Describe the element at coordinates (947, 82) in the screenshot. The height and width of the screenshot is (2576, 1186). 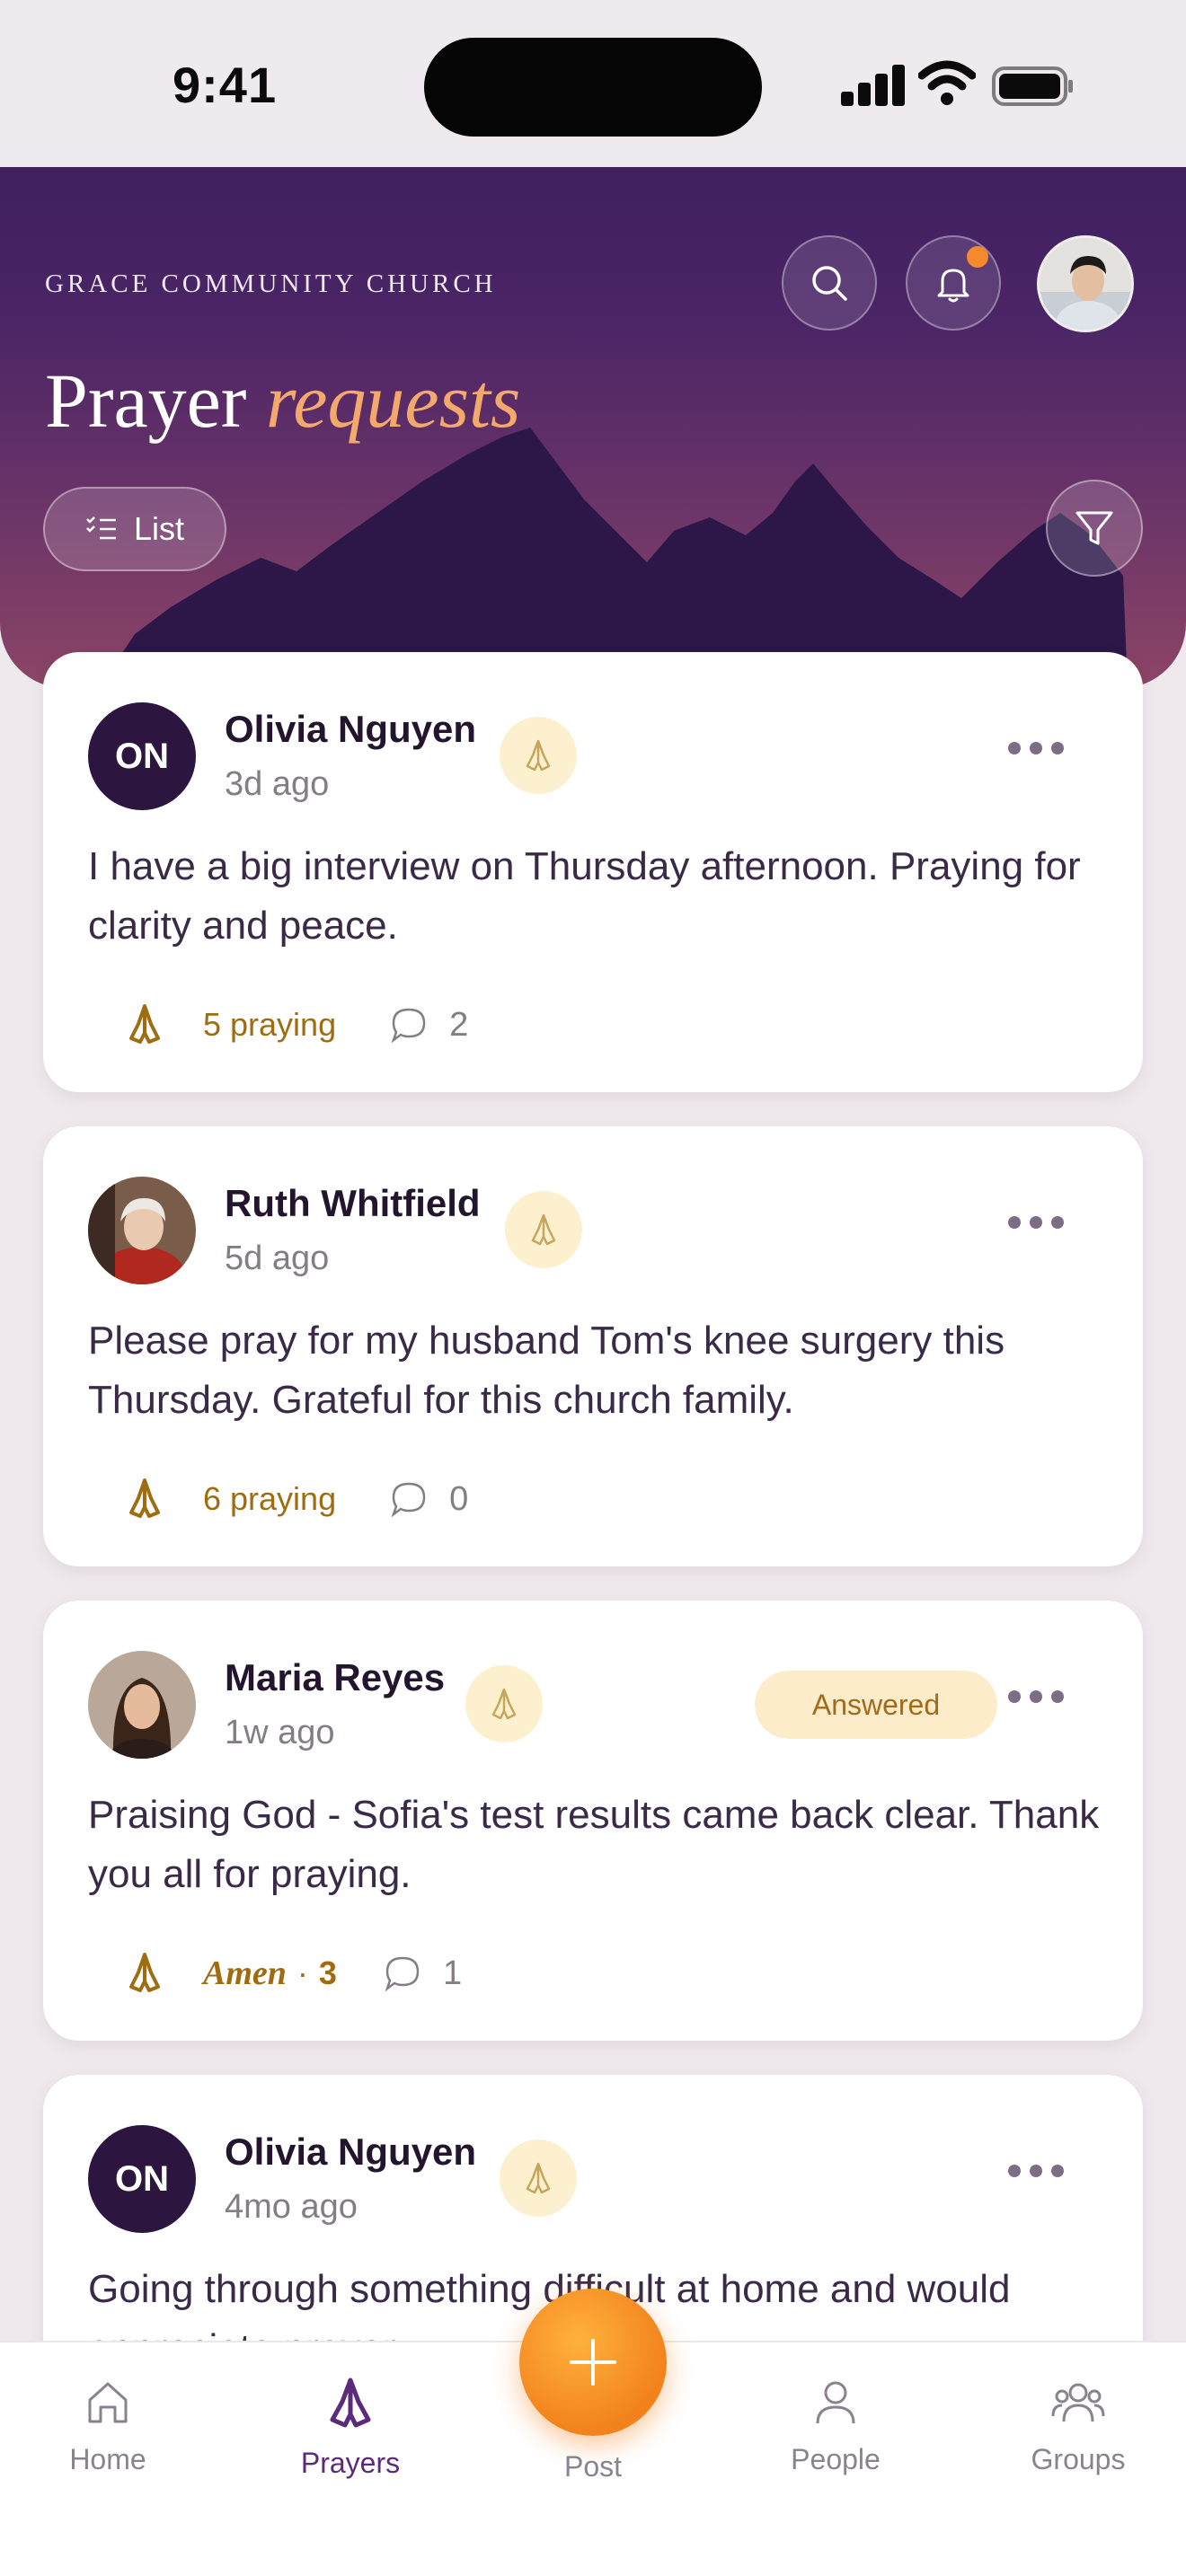
I see `wifi-icon` at that location.